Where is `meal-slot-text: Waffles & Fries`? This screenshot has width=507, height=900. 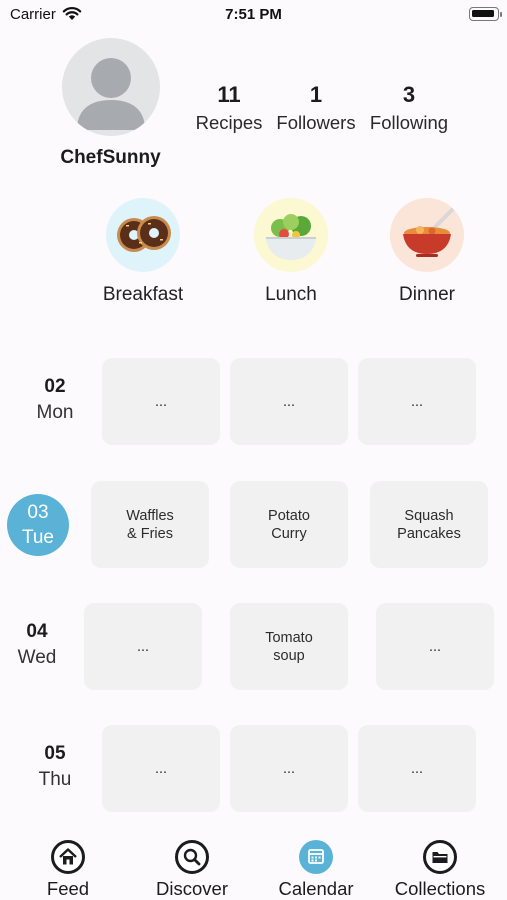
meal-slot-text: Waffles & Fries is located at coordinates (150, 524).